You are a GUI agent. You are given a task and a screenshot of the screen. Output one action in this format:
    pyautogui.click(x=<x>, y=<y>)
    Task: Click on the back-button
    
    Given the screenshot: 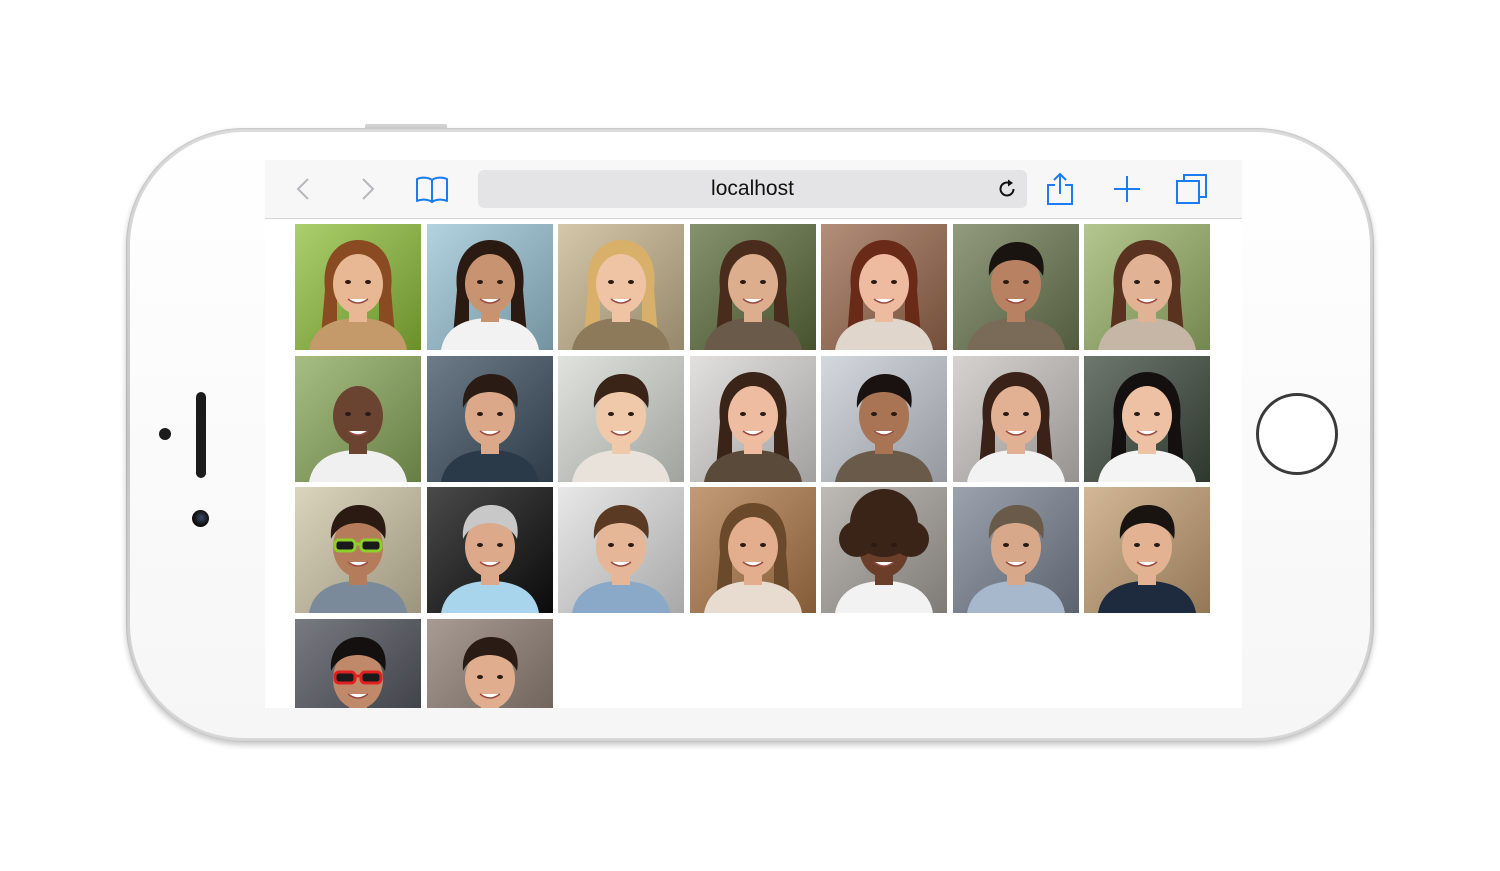 What is the action you would take?
    pyautogui.click(x=304, y=189)
    